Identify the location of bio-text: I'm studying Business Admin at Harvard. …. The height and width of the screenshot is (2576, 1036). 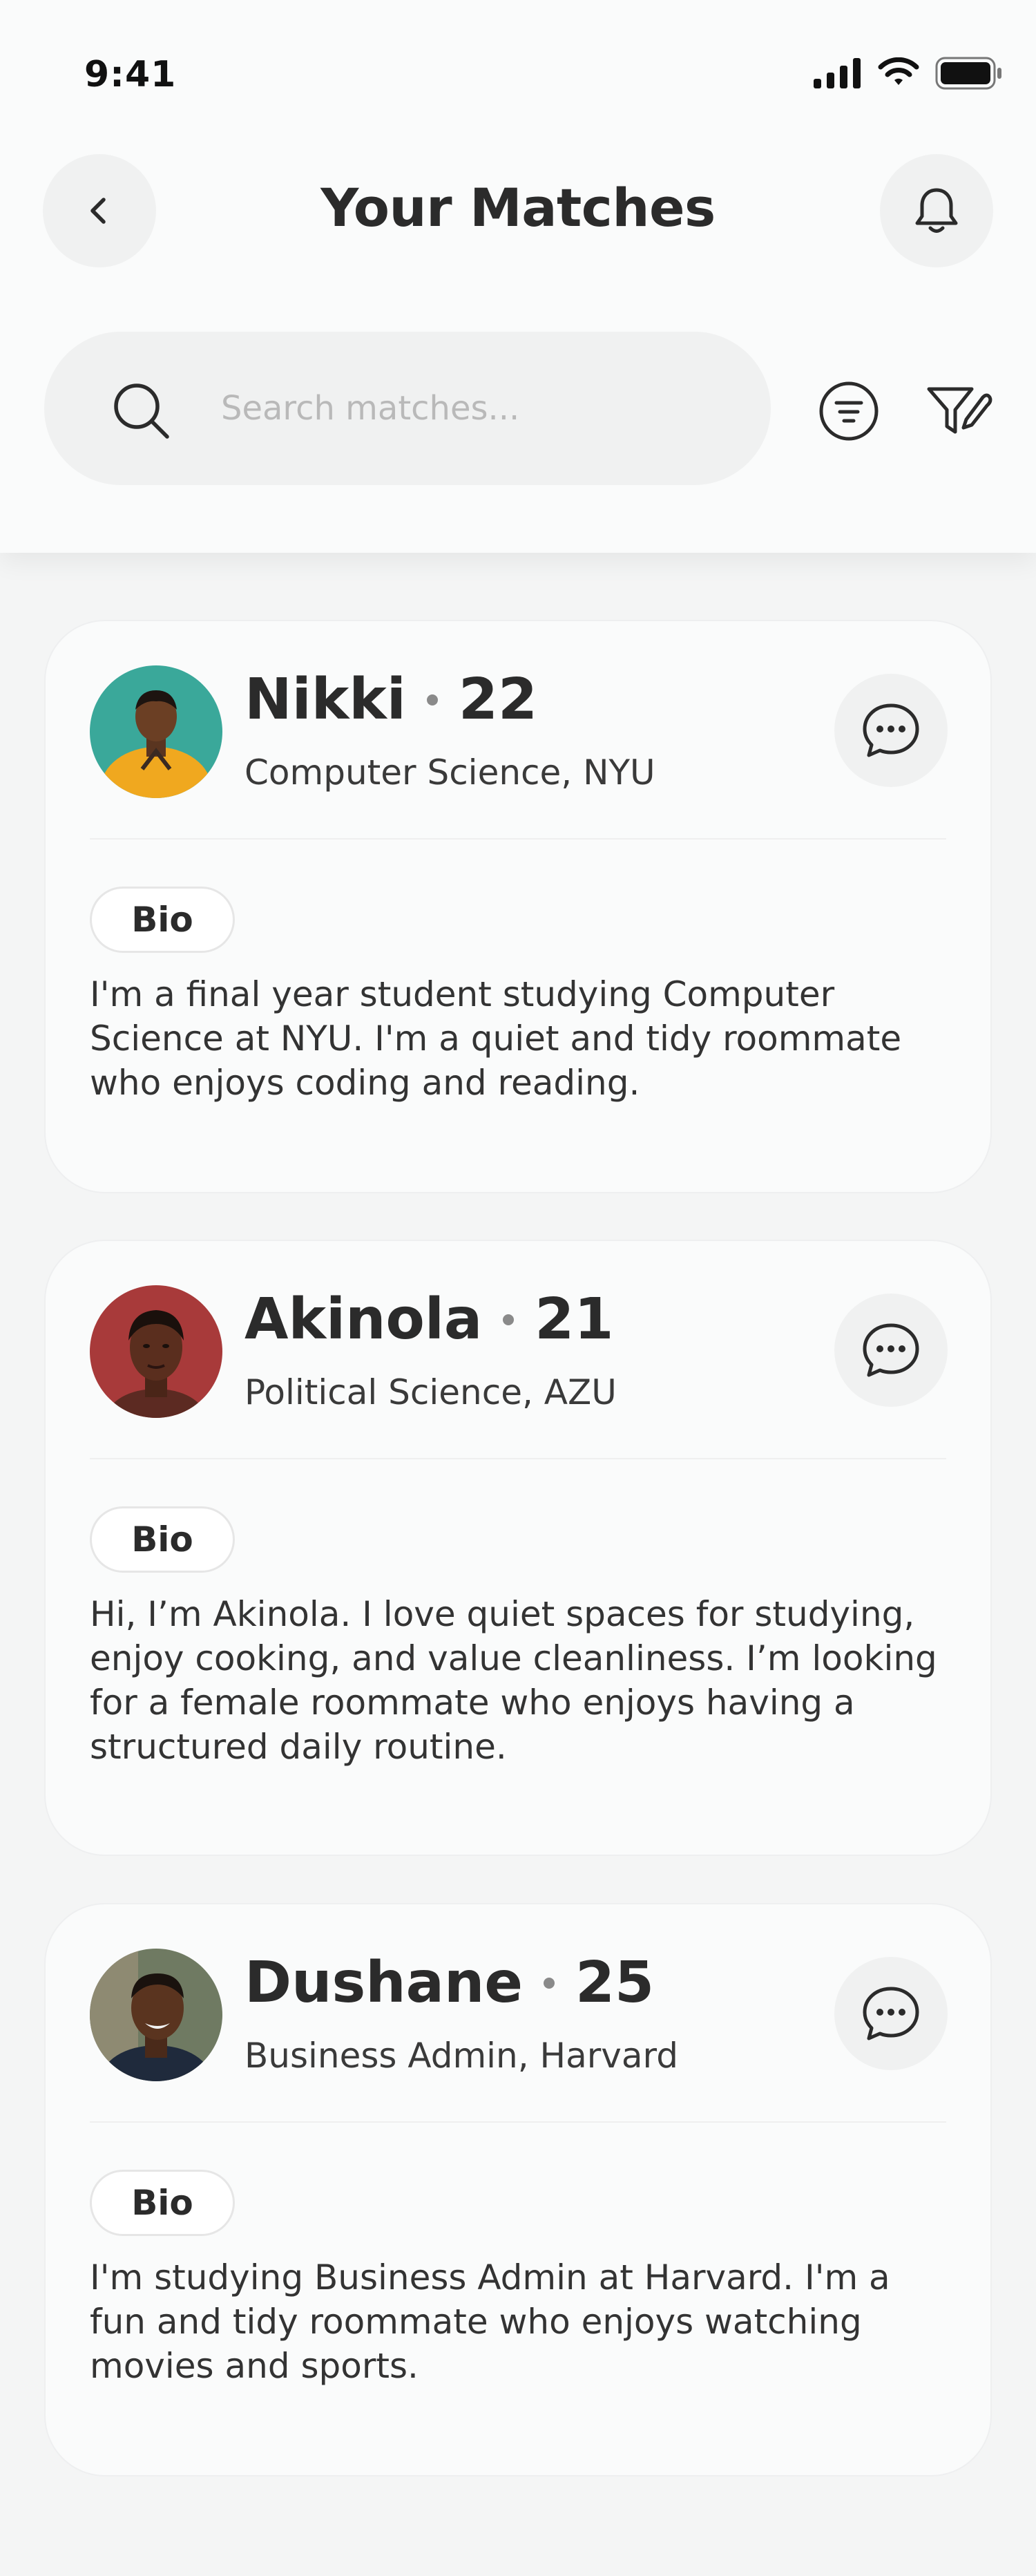
(490, 2321).